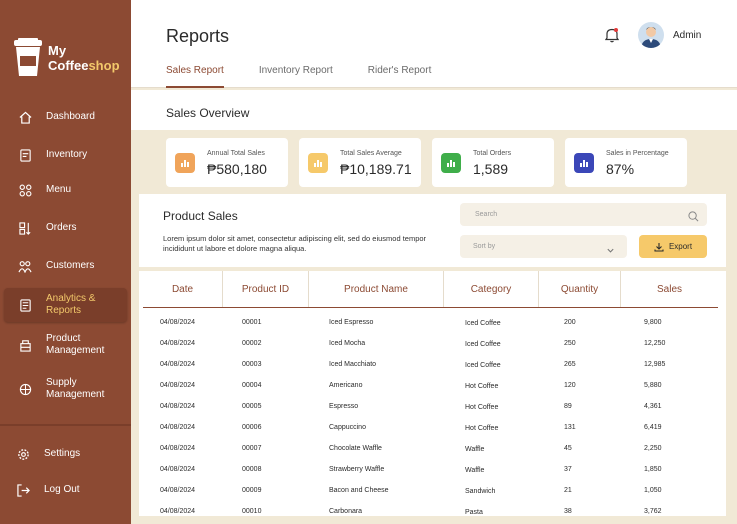 This screenshot has height=524, width=737. What do you see at coordinates (353, 364) in the screenshot?
I see `cell-product-name: Iced Macchiato` at bounding box center [353, 364].